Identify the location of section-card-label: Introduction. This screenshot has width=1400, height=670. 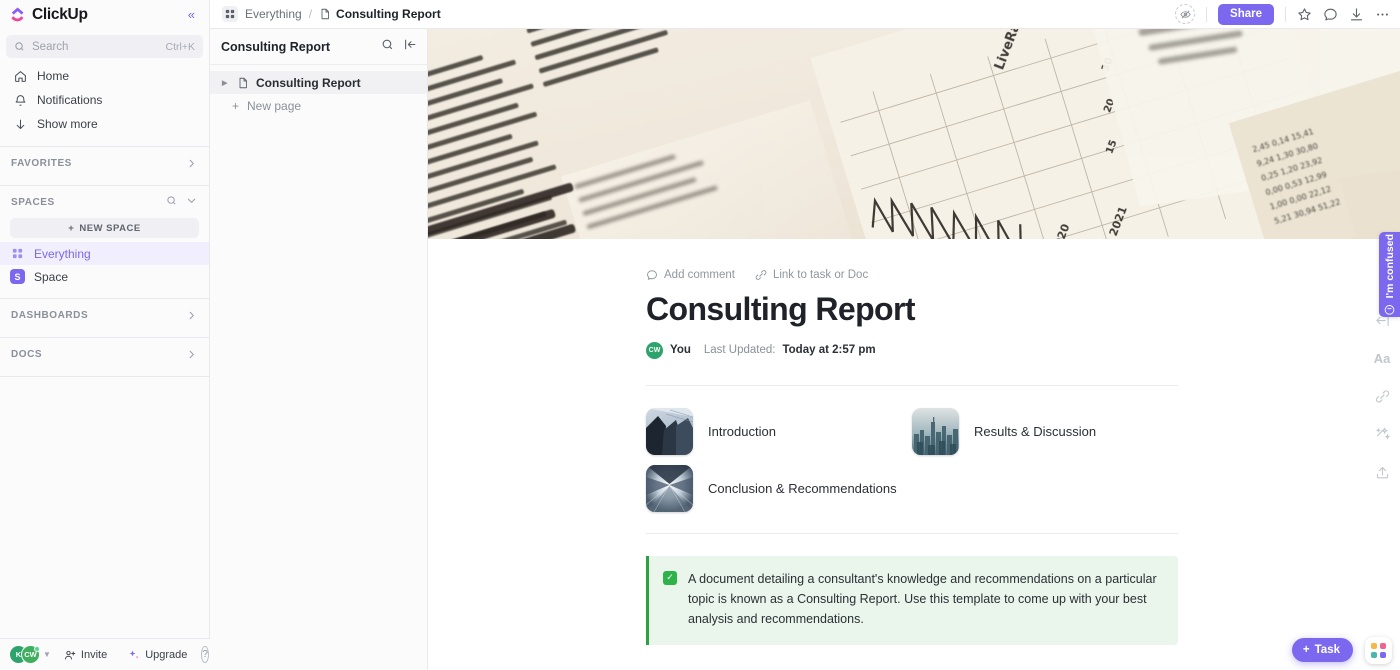
(742, 431).